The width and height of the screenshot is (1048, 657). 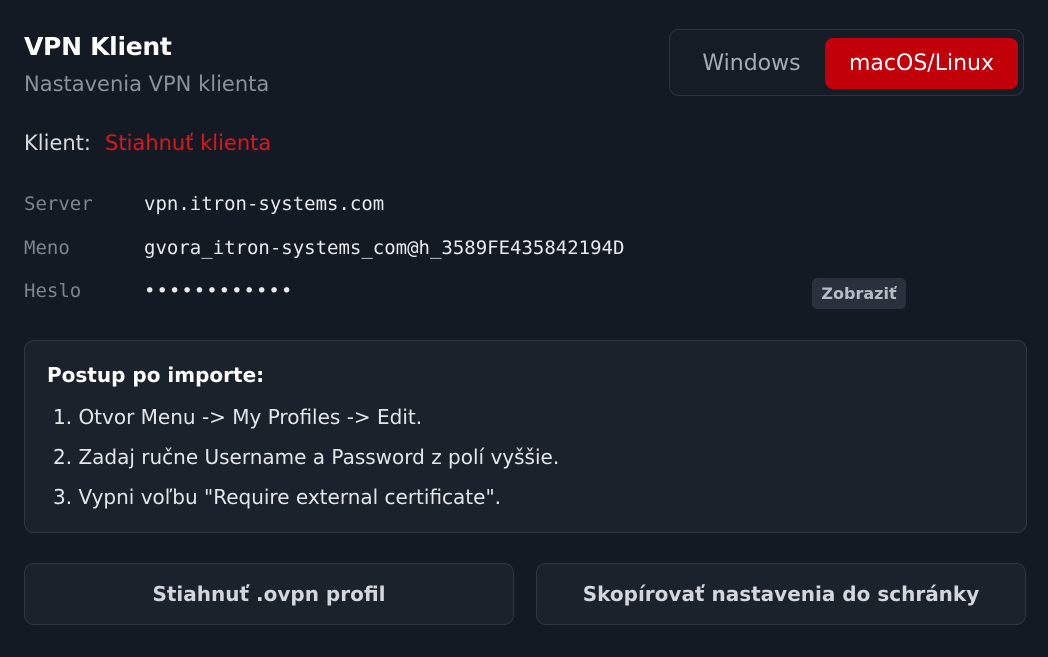 I want to click on copy-settings-button: Skopírovať nastavenia do schránky, so click(x=781, y=594).